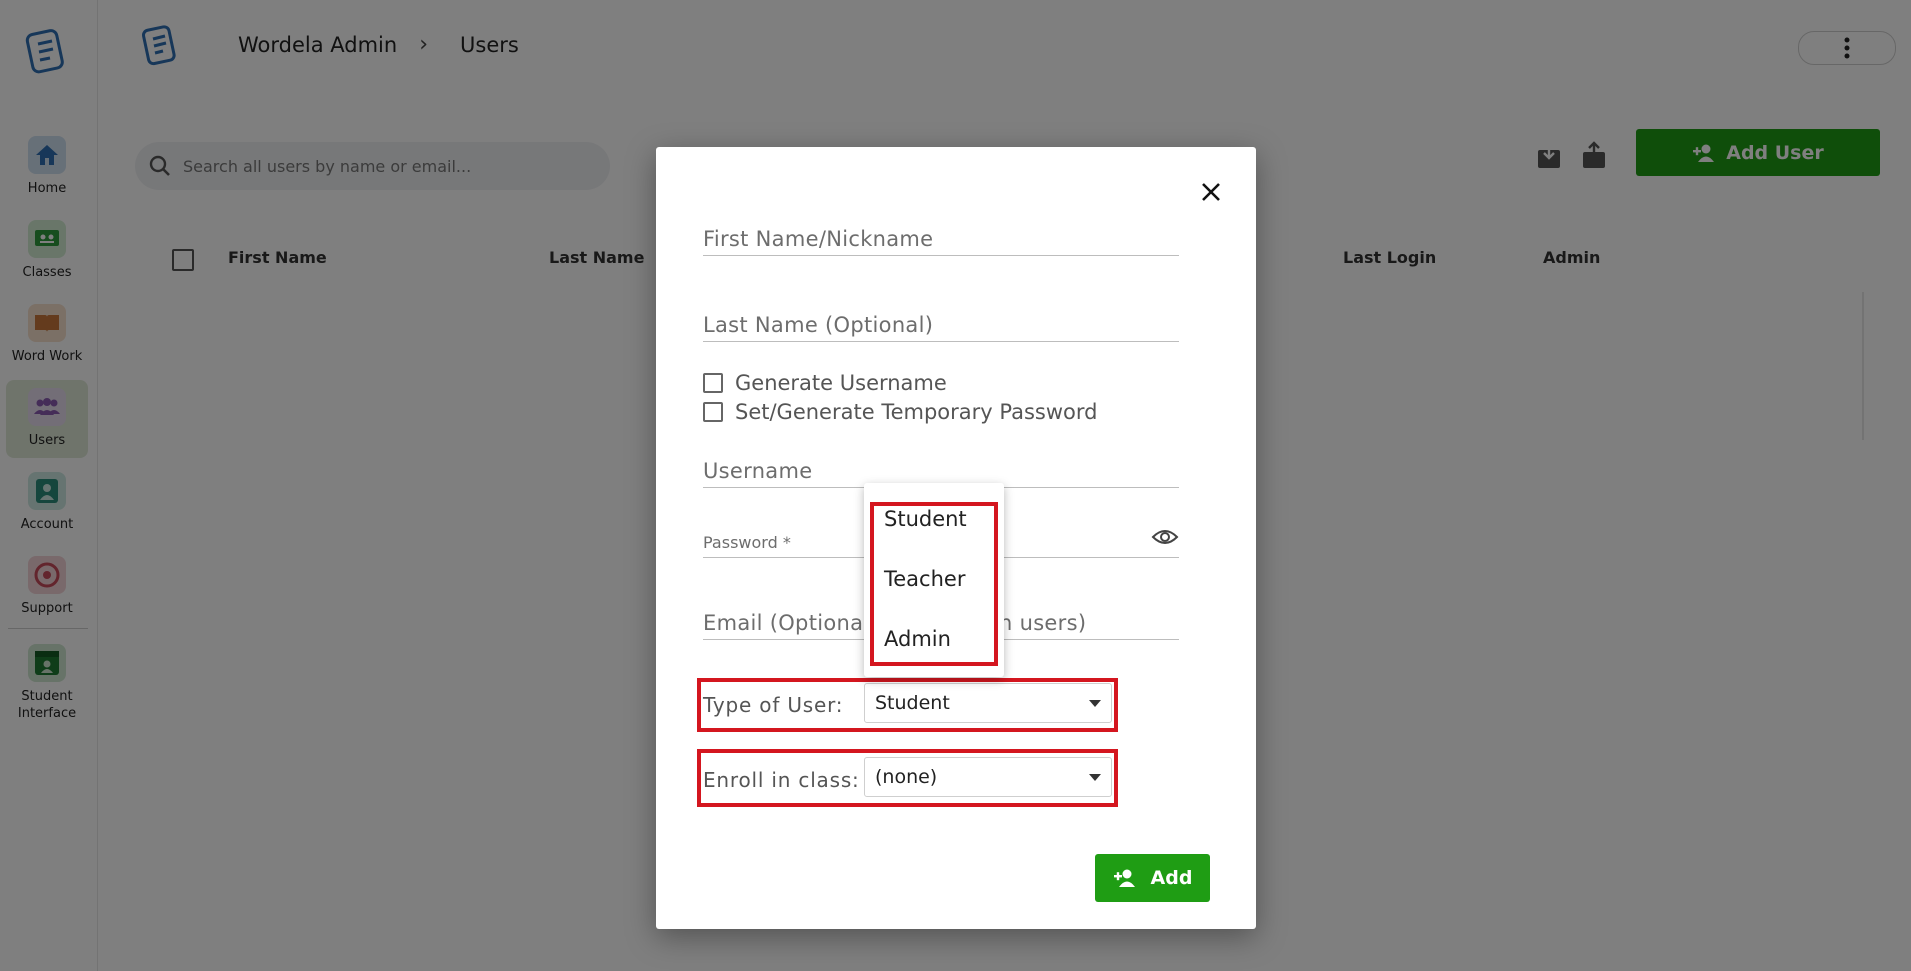 Image resolution: width=1911 pixels, height=971 pixels. Describe the element at coordinates (713, 383) in the screenshot. I see `generate-username-checkbox` at that location.